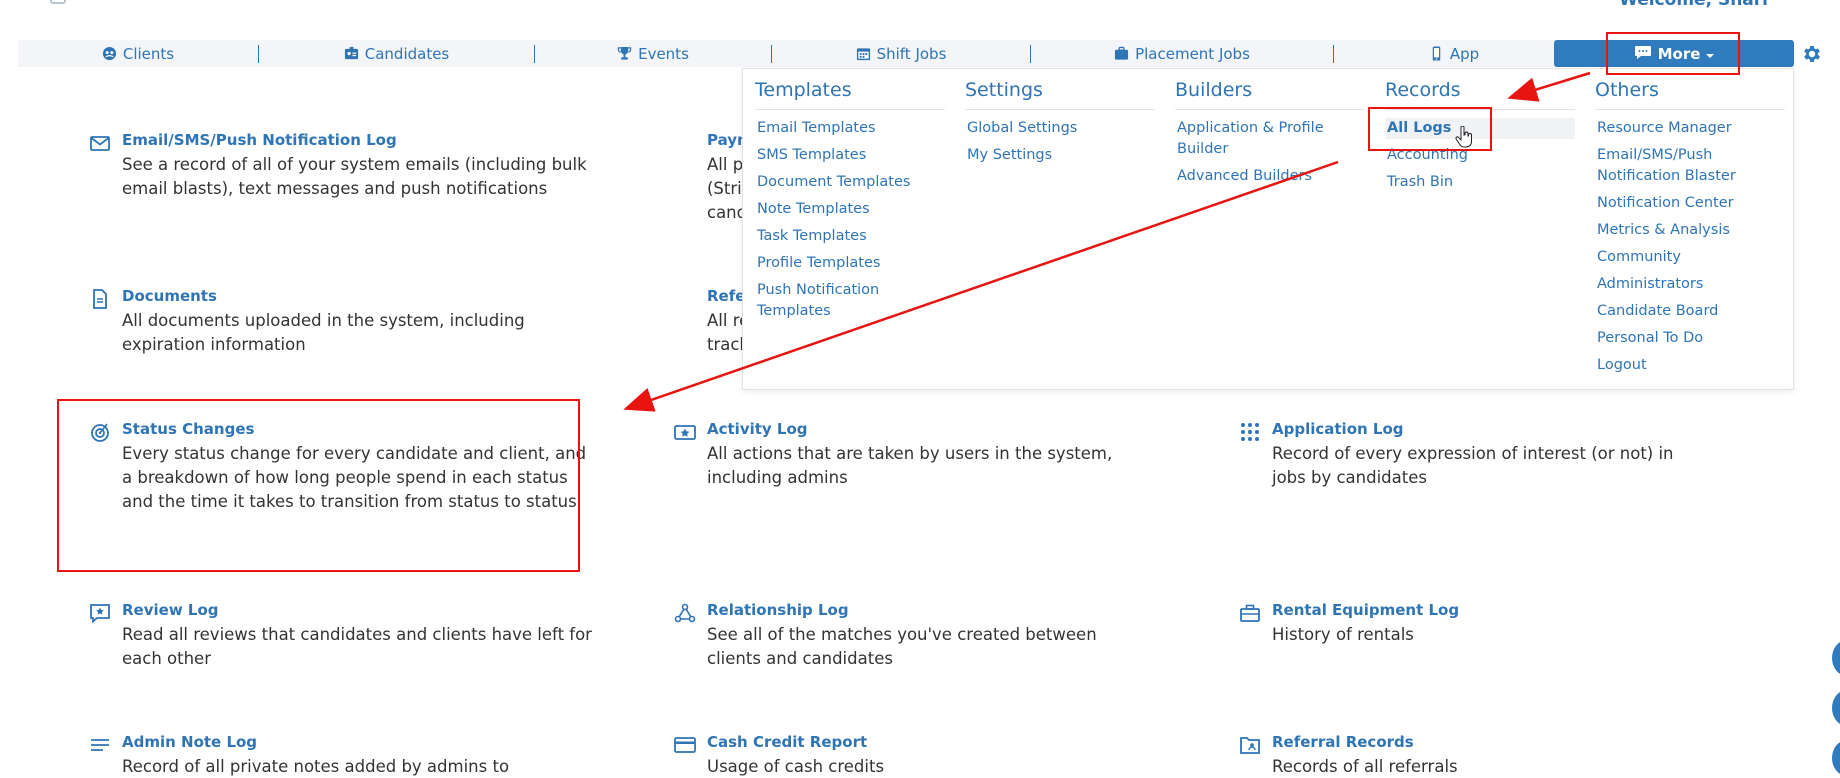  Describe the element at coordinates (396, 53) in the screenshot. I see `nav-candidates: Candidates` at that location.